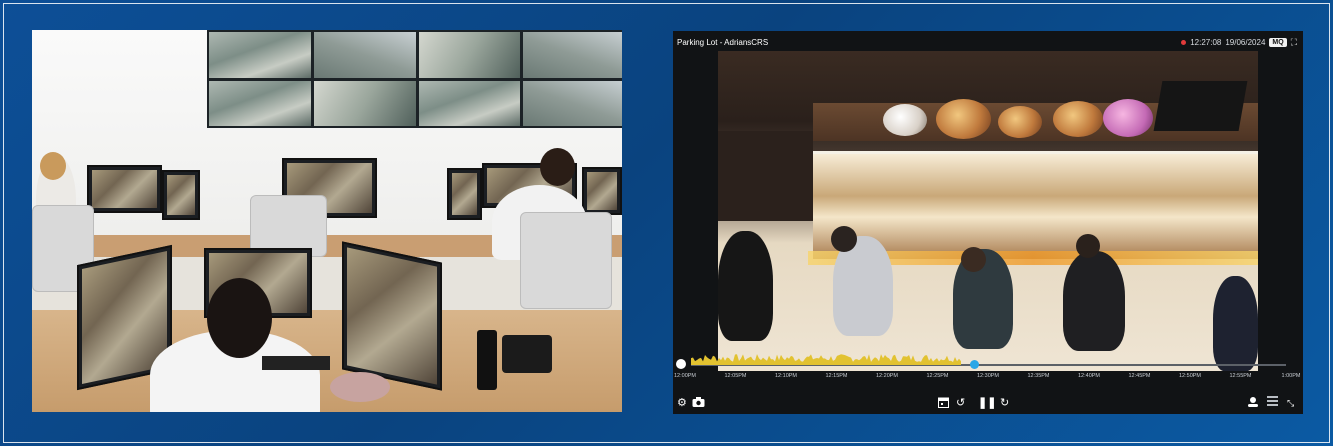 This screenshot has width=1333, height=446. Describe the element at coordinates (943, 404) in the screenshot. I see `calendar-icon` at that location.